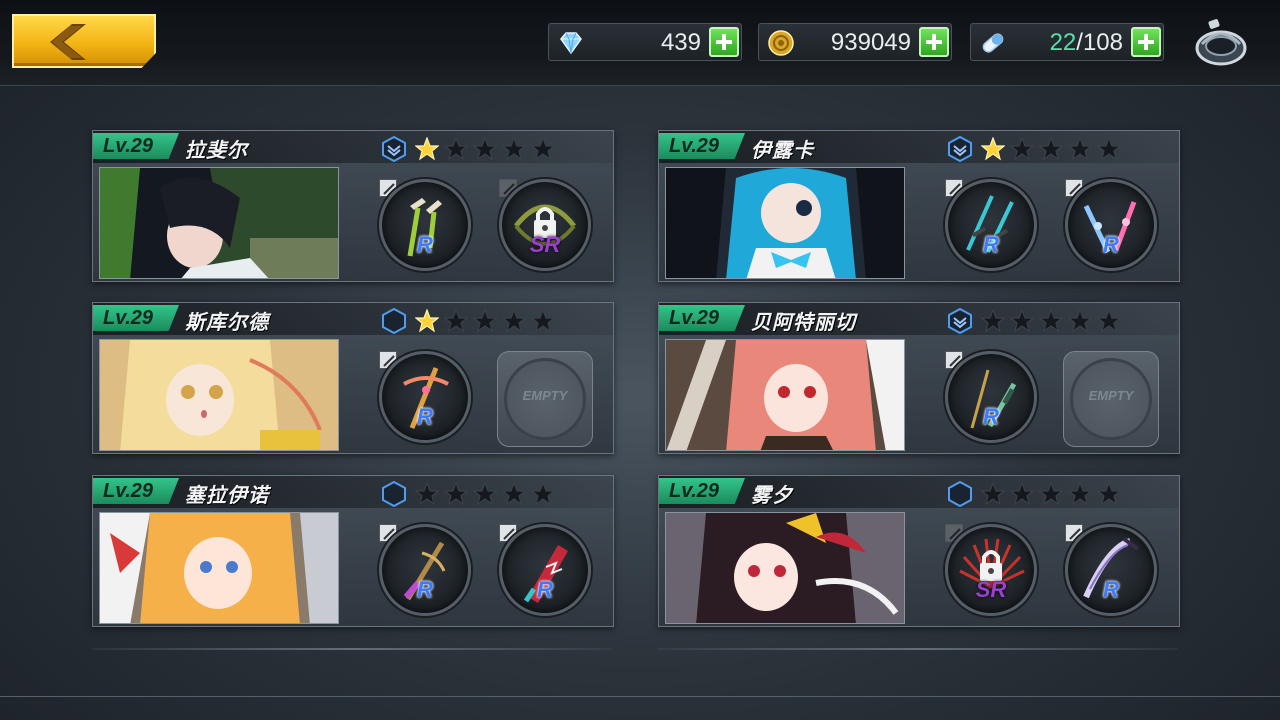 The height and width of the screenshot is (720, 1280). Describe the element at coordinates (227, 495) in the screenshot. I see `character-name: 塞拉伊诺` at that location.